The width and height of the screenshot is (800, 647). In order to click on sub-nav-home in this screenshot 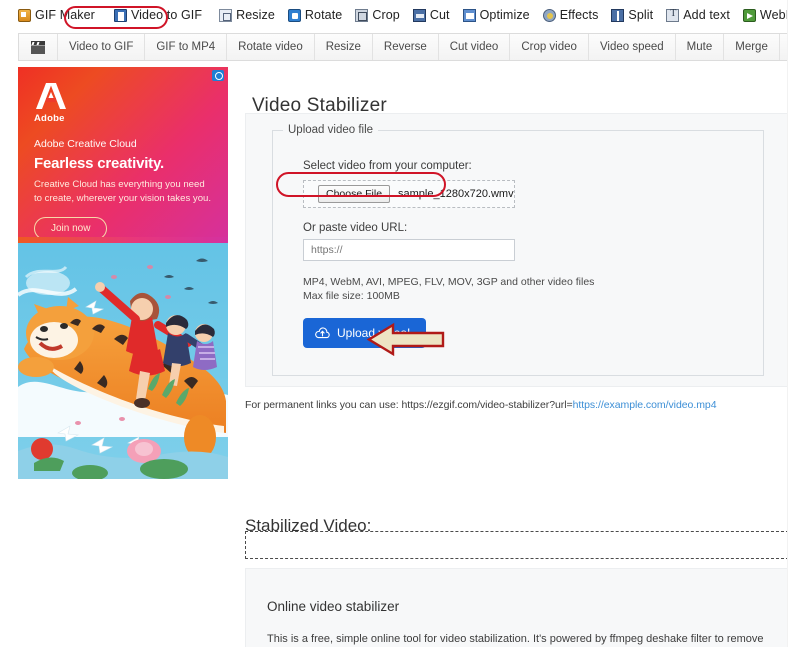, I will do `click(38, 47)`.